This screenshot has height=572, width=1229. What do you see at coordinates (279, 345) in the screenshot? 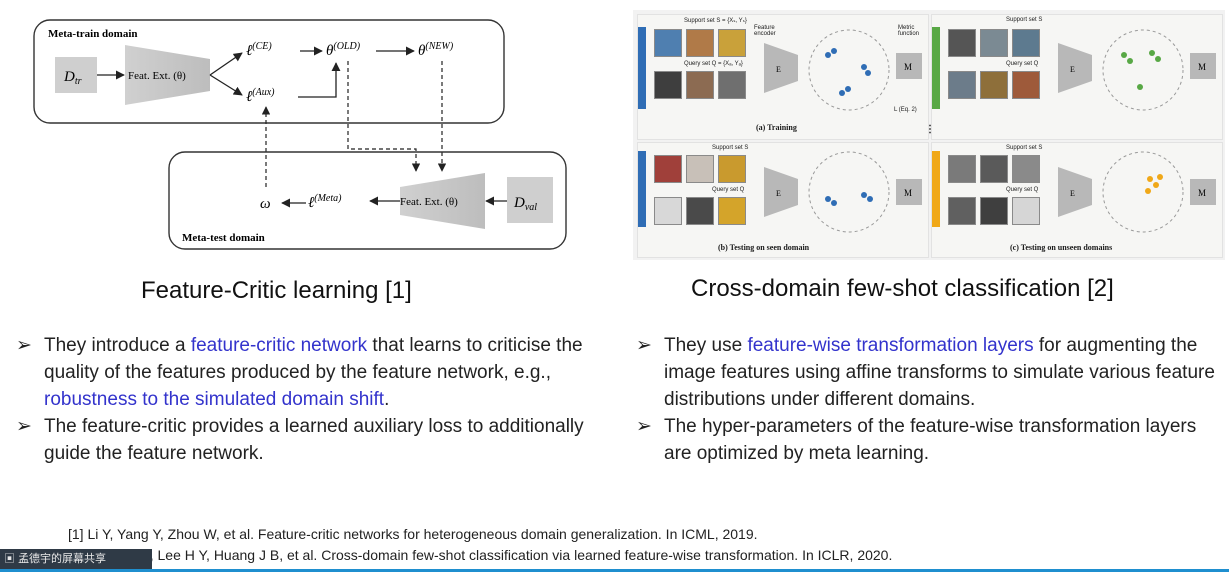
I see `highlighted-term: feature-critic network` at bounding box center [279, 345].